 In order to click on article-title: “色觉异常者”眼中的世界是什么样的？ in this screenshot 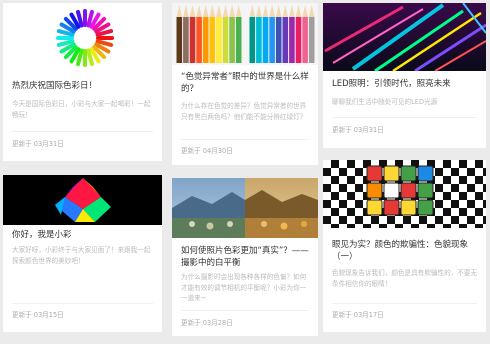, I will do `click(245, 83)`.